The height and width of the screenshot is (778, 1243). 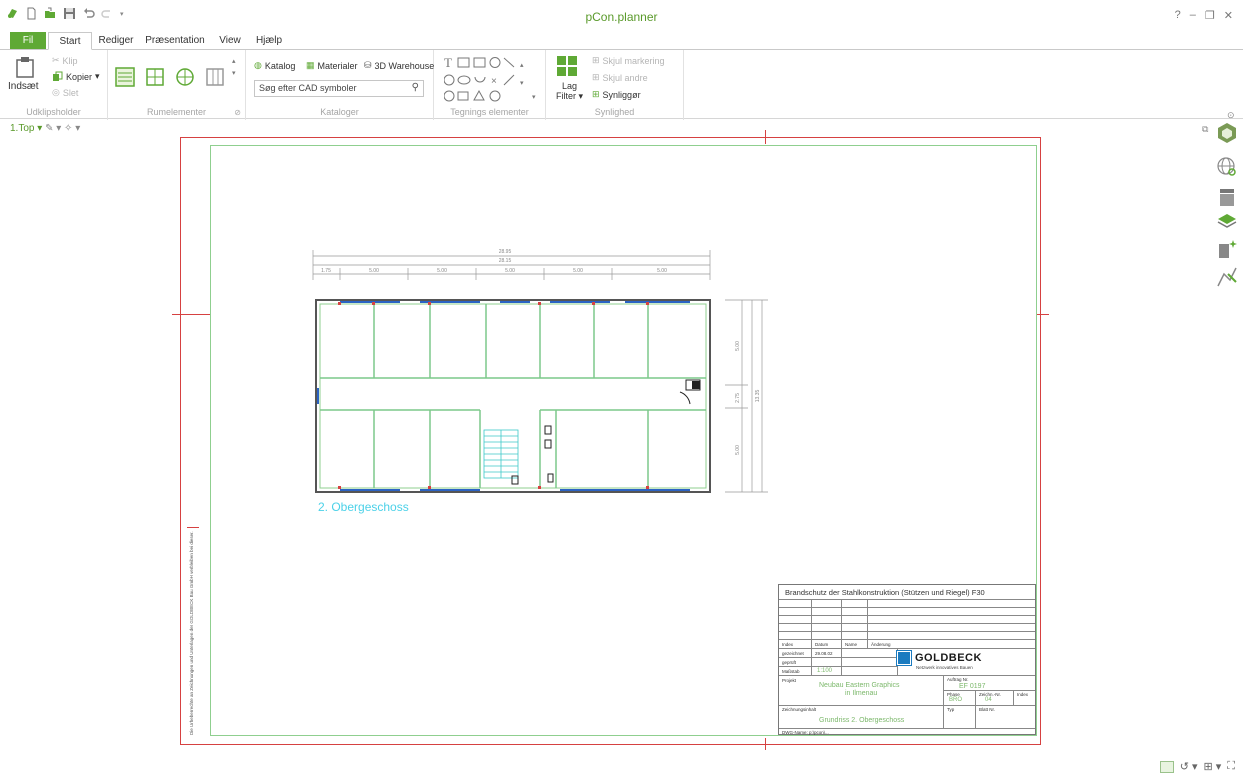 What do you see at coordinates (859, 685) in the screenshot?
I see `tb-project-name-1: Neubau Eastern Graphics` at bounding box center [859, 685].